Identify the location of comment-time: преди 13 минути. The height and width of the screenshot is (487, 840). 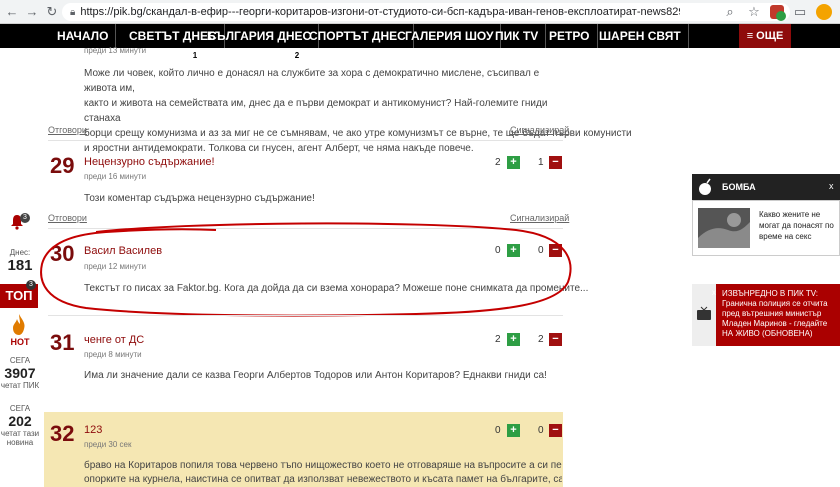
(115, 50).